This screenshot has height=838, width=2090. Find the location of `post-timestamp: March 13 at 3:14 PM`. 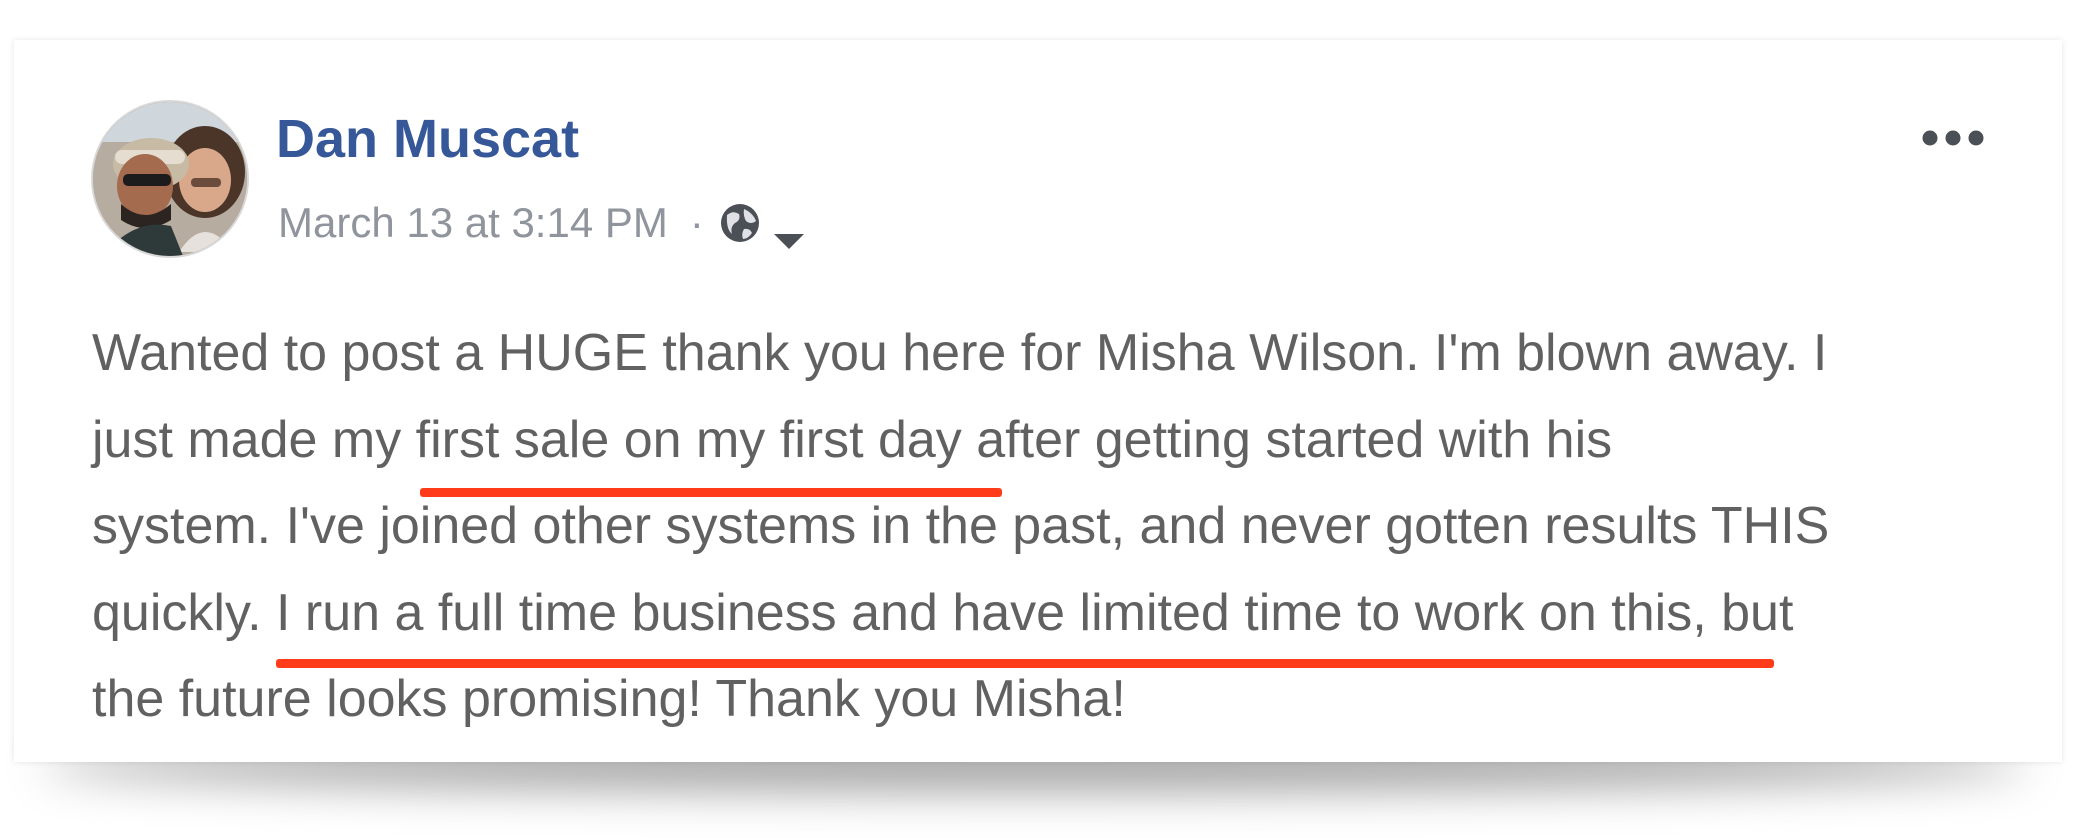

post-timestamp: March 13 at 3:14 PM is located at coordinates (473, 223).